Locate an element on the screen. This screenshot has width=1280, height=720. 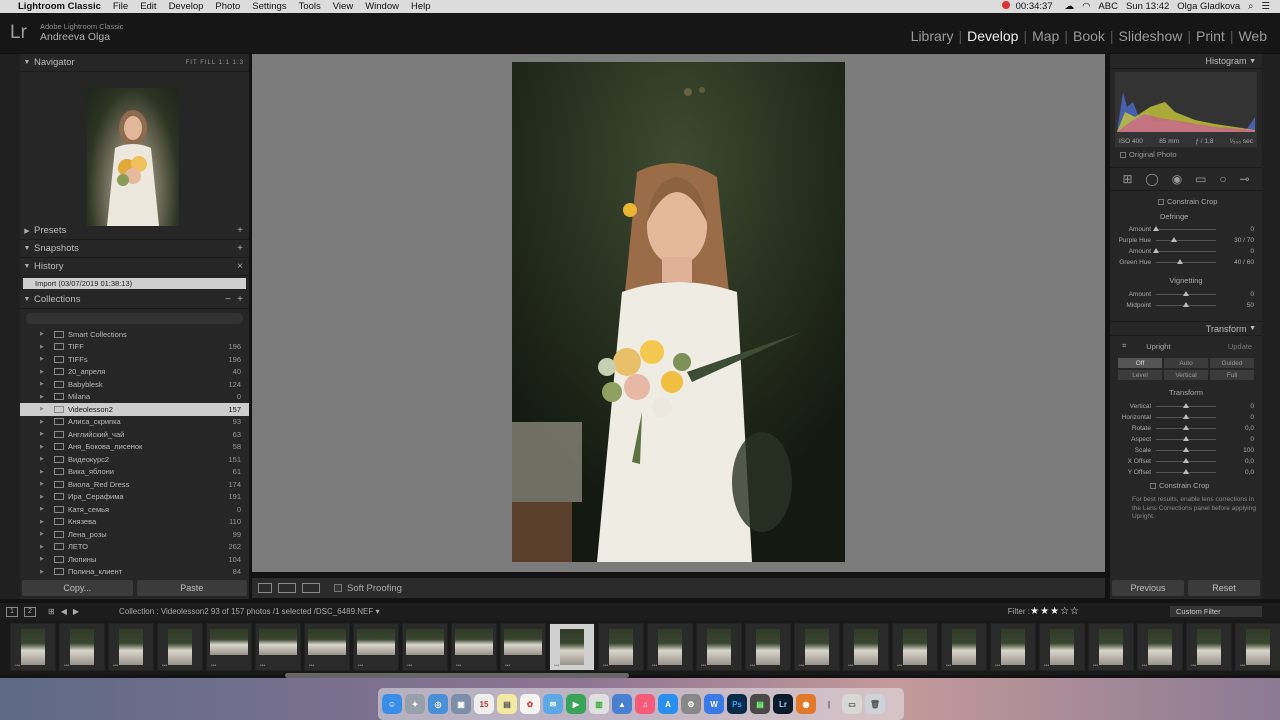
adjustment-brush-icon: ⊸ is located at coordinates (1244, 179).